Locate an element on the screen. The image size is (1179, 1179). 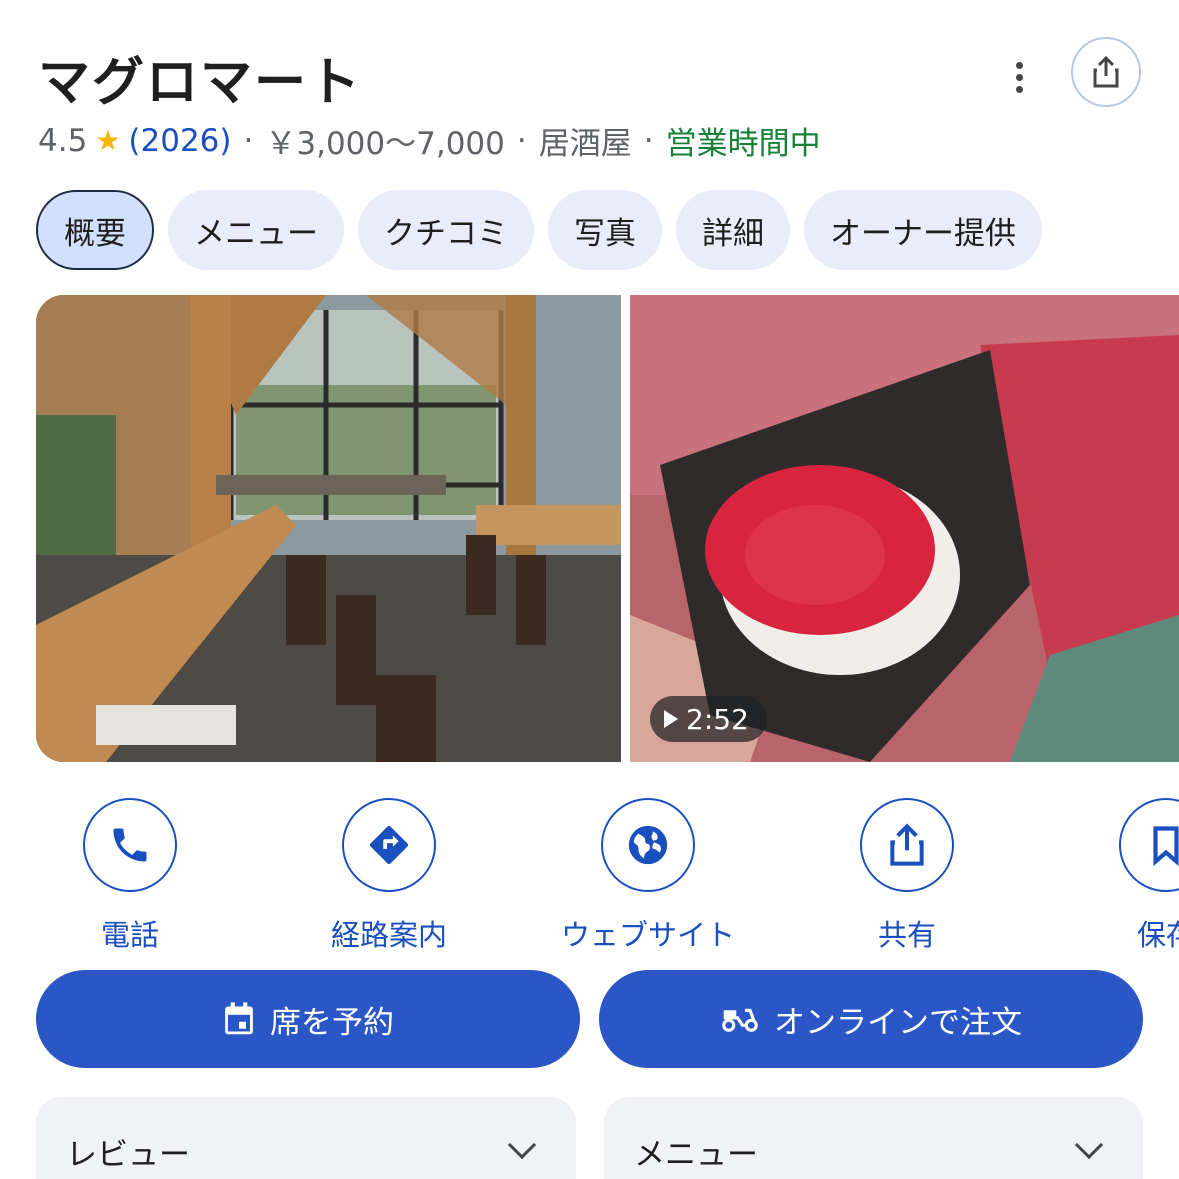
order-online-button: オンラインで注文 is located at coordinates (871, 1019).